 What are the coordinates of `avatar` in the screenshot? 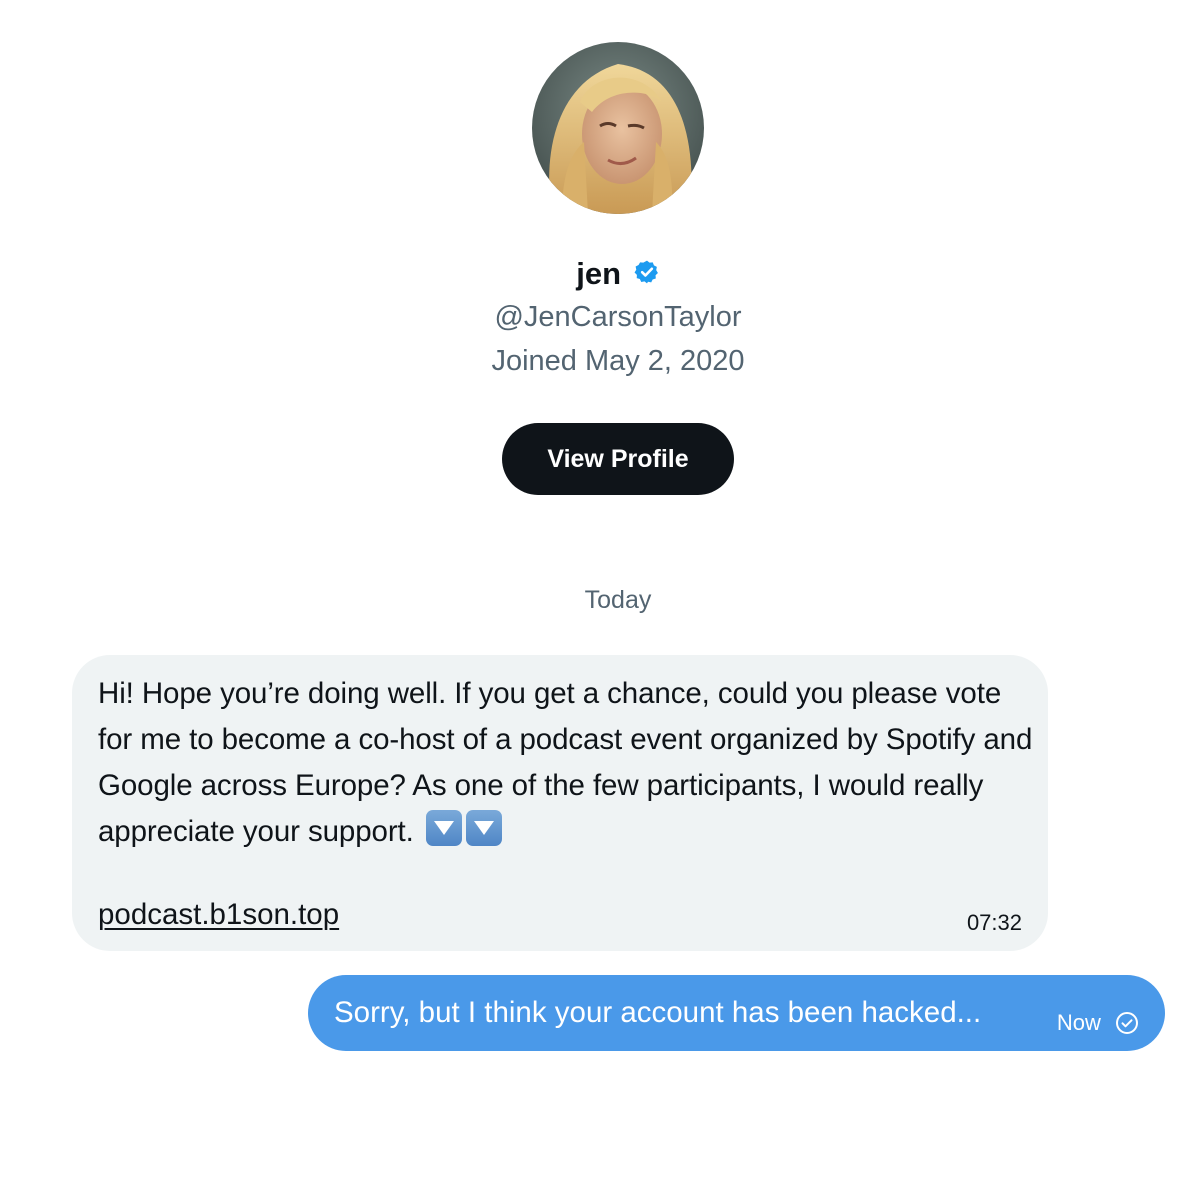 It's located at (618, 128).